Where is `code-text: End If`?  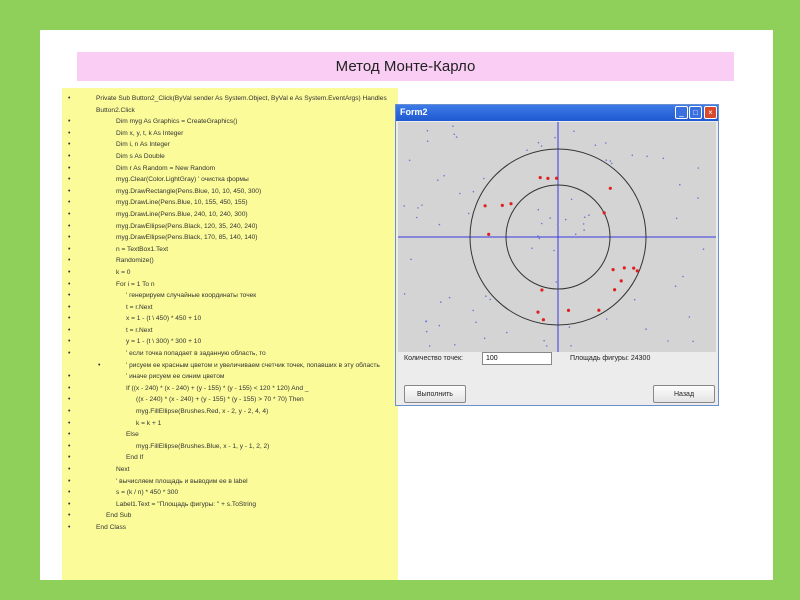 code-text: End If is located at coordinates (135, 458).